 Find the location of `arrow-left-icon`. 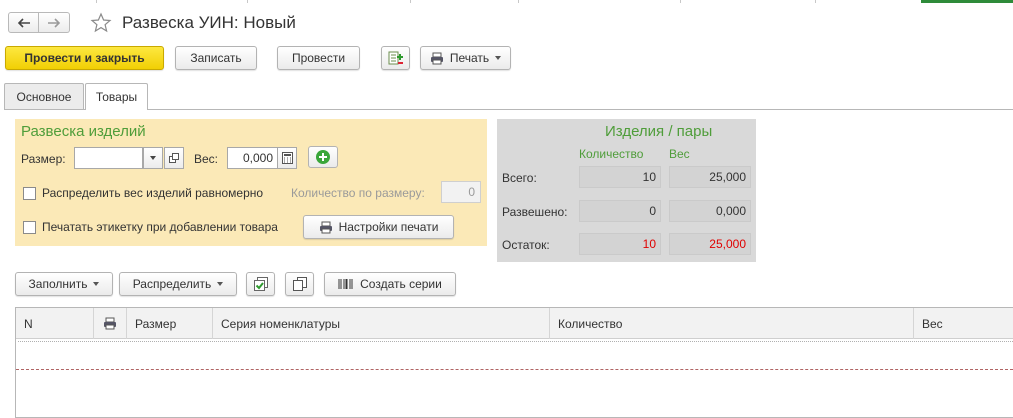

arrow-left-icon is located at coordinates (23, 22).